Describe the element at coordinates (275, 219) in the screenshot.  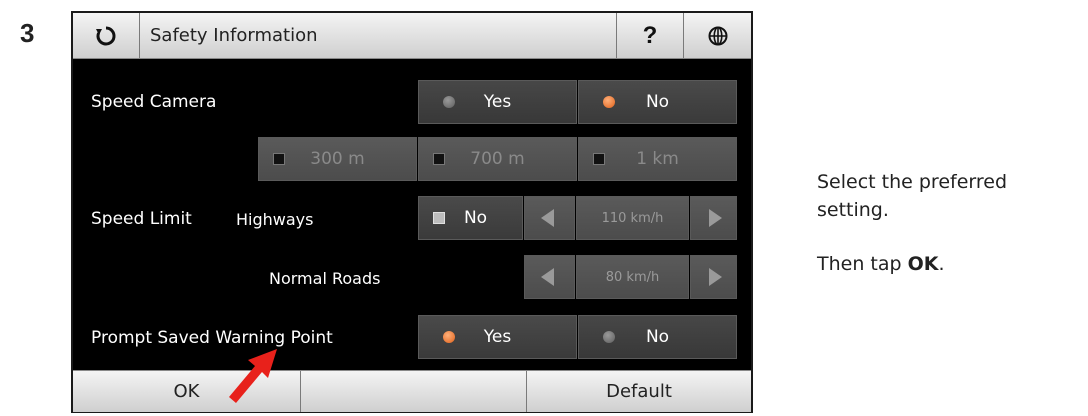
I see `highways-label: Highways` at that location.